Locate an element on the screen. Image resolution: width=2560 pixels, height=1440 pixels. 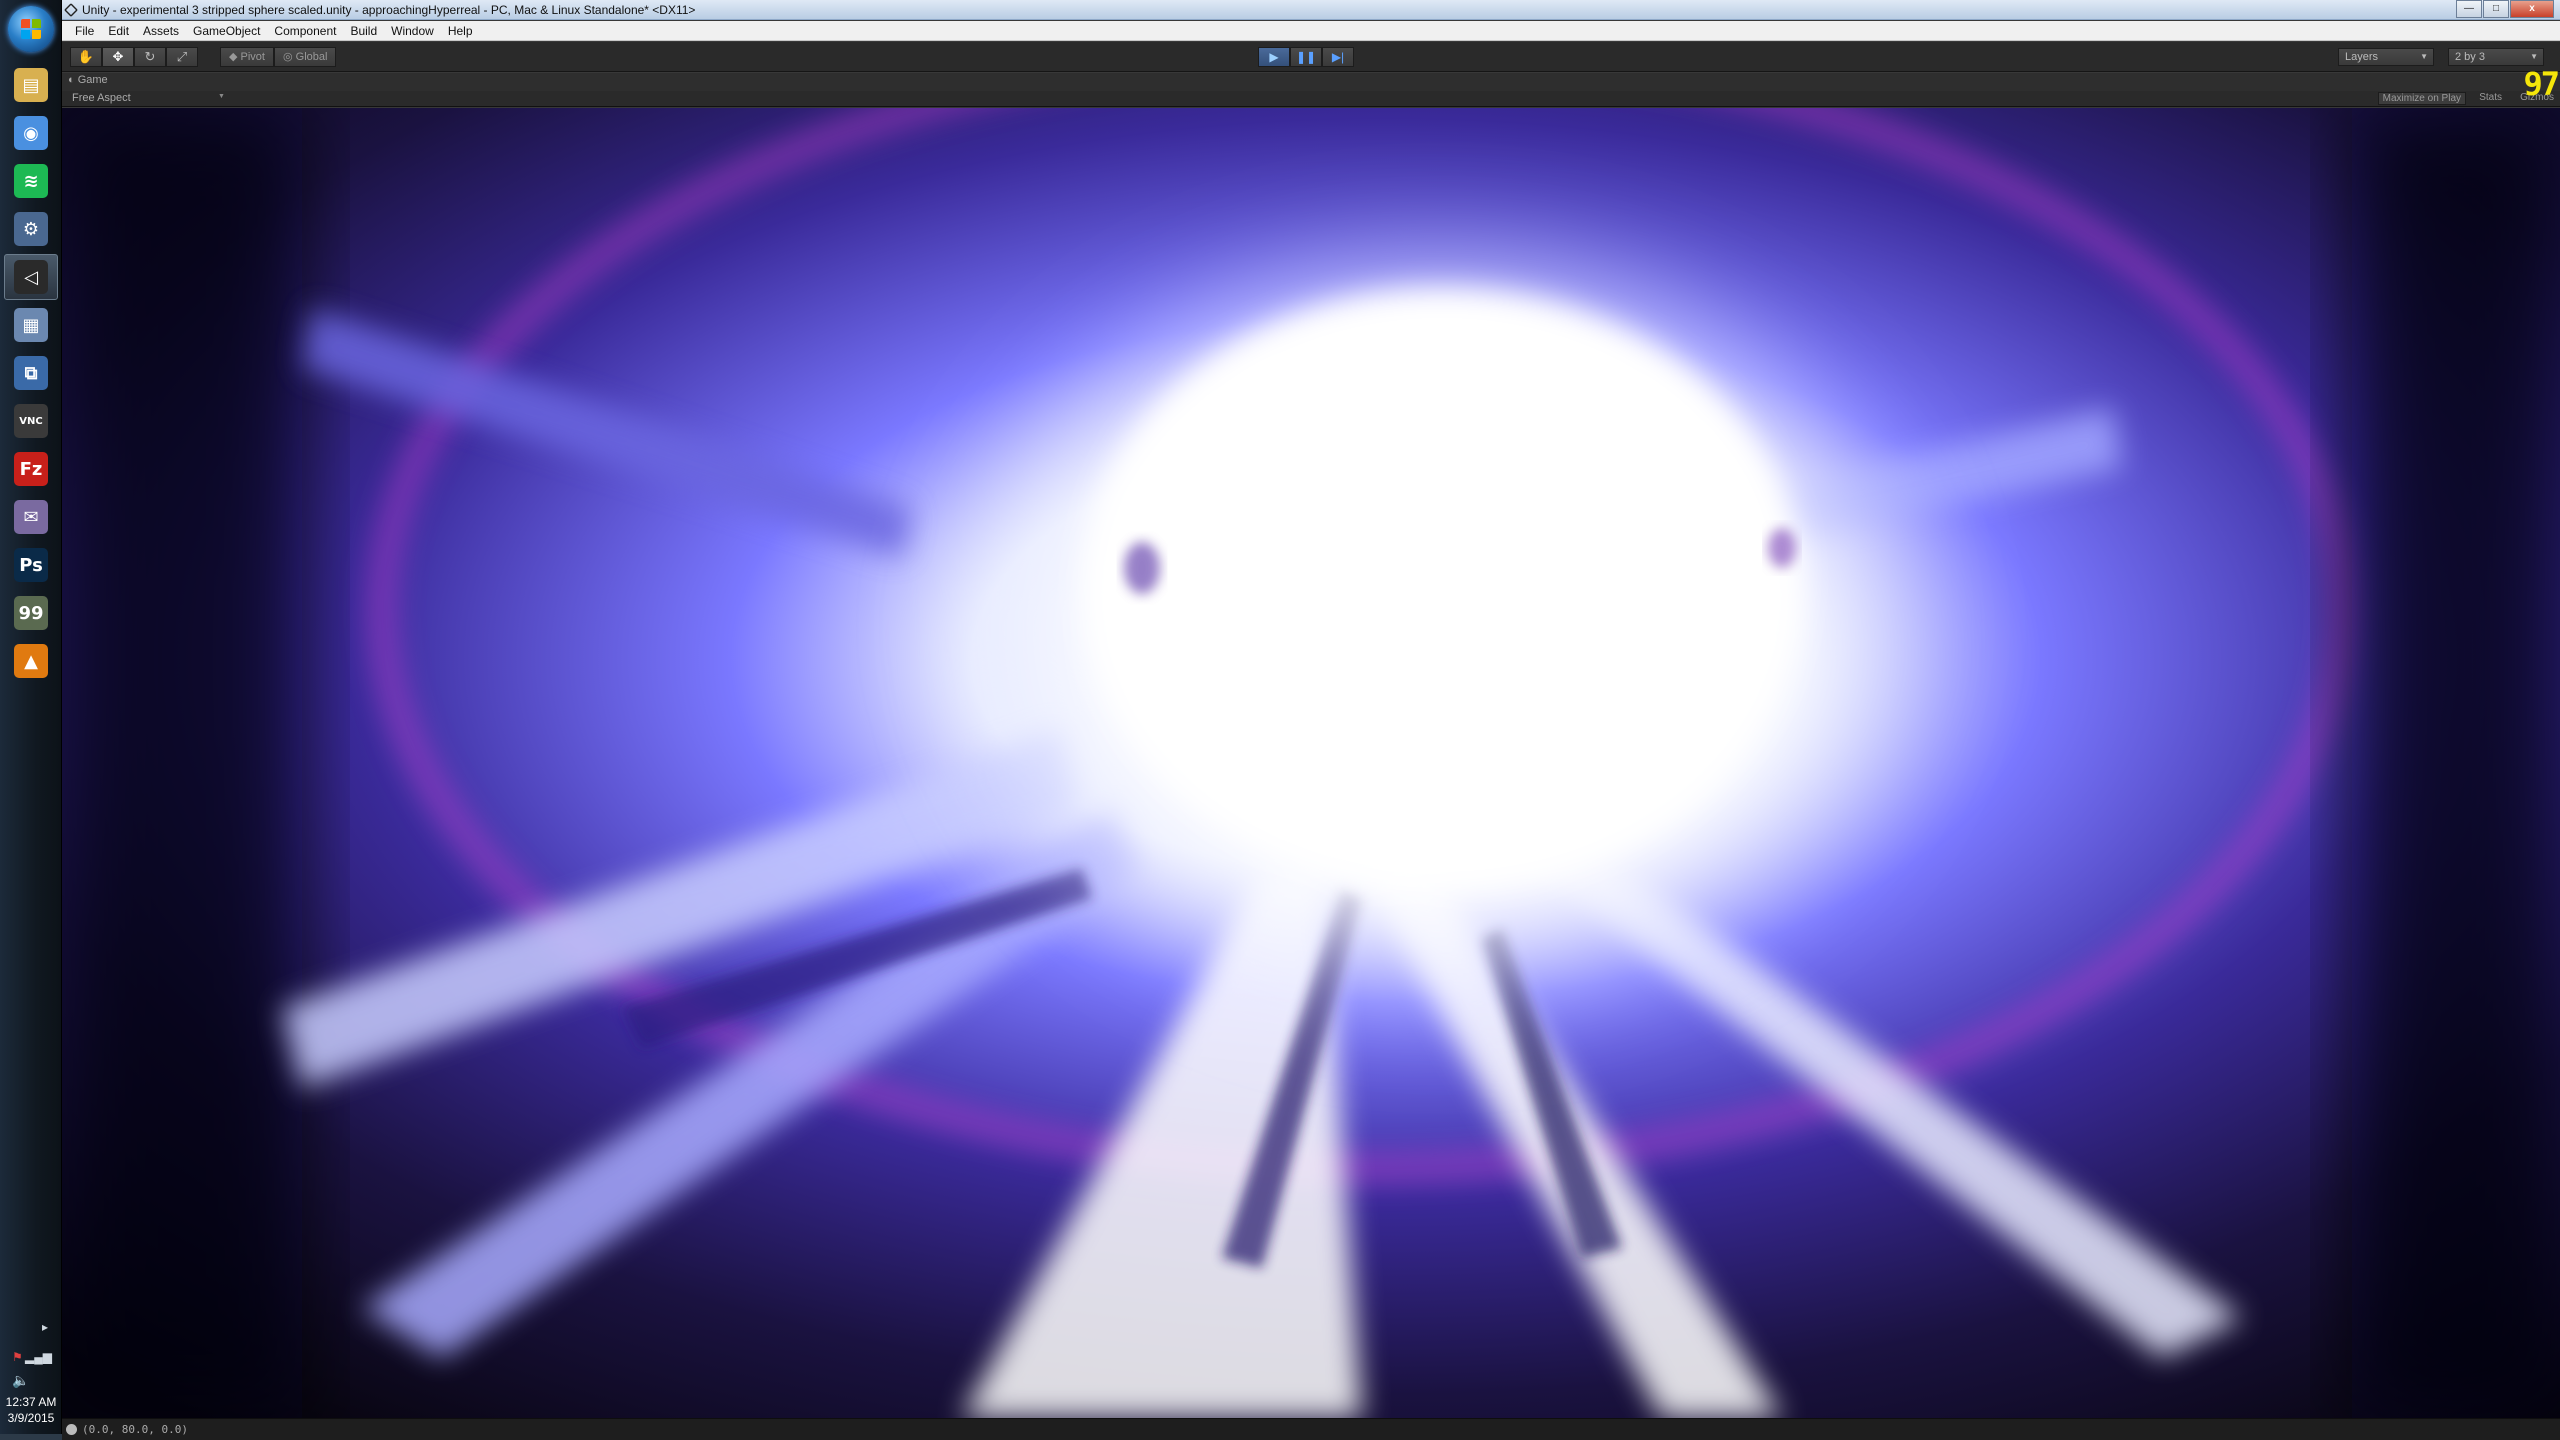
console-status-text: (0.0, 80.0, 0.0) is located at coordinates (135, 1429).